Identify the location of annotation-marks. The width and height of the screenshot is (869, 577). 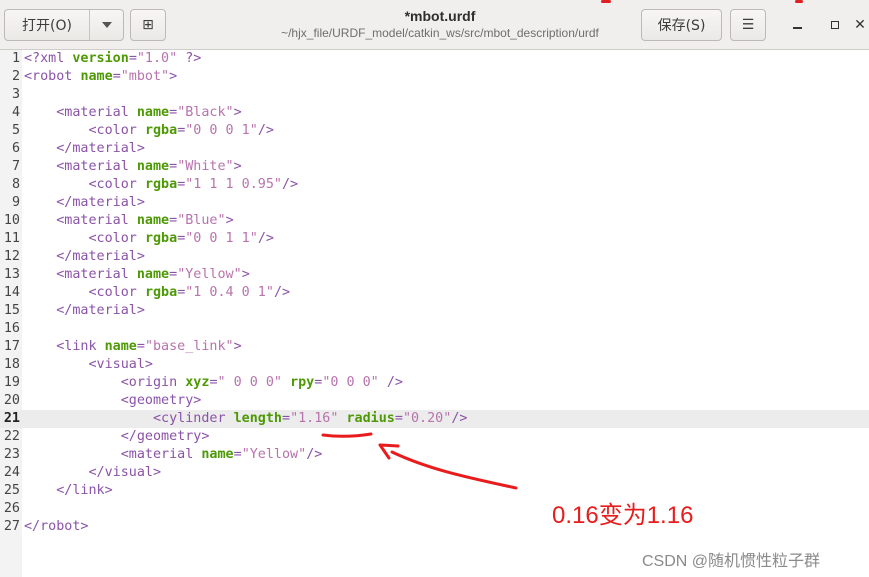
(419, 461).